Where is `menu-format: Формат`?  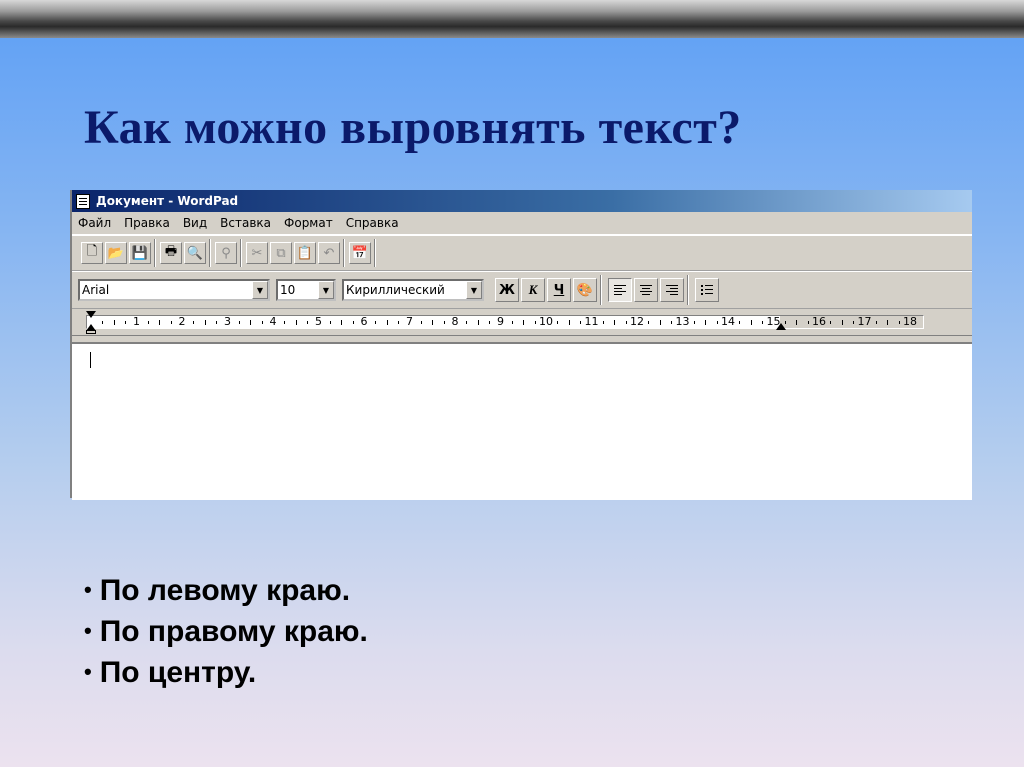
menu-format: Формат is located at coordinates (308, 223).